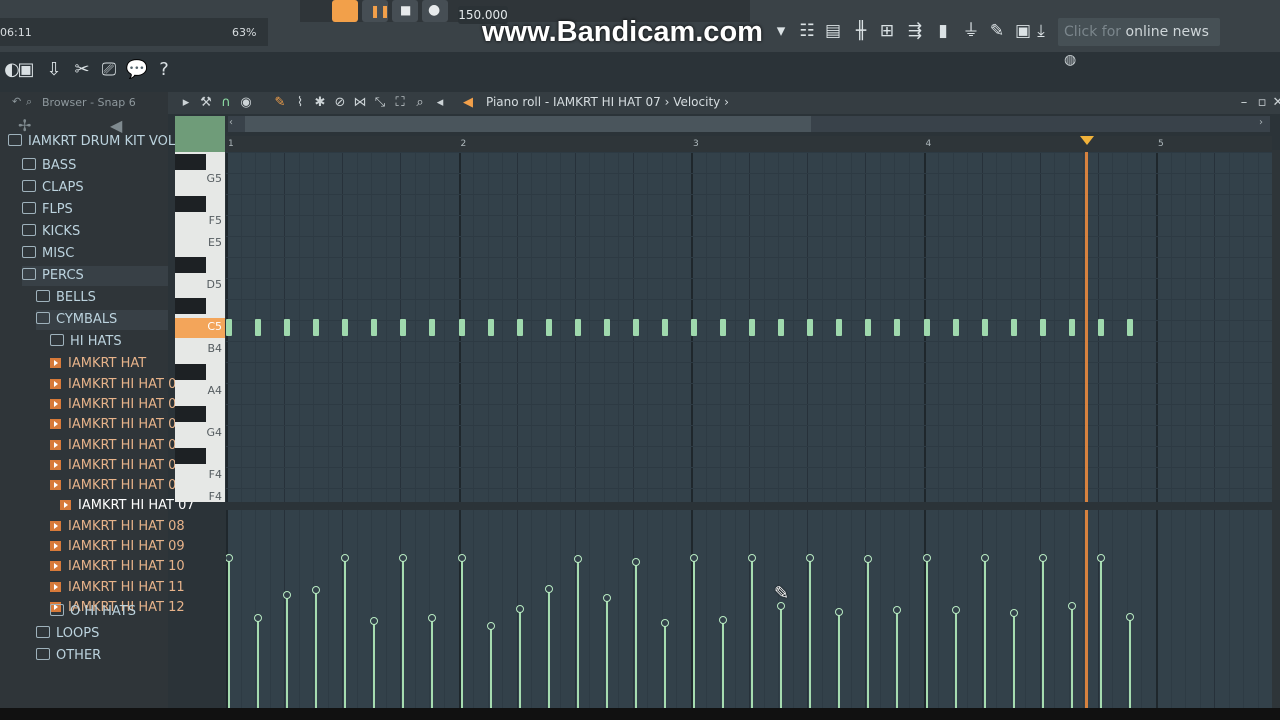 This screenshot has height=720, width=1280. I want to click on velocity-vertical-scrollbar, so click(1276, 609).